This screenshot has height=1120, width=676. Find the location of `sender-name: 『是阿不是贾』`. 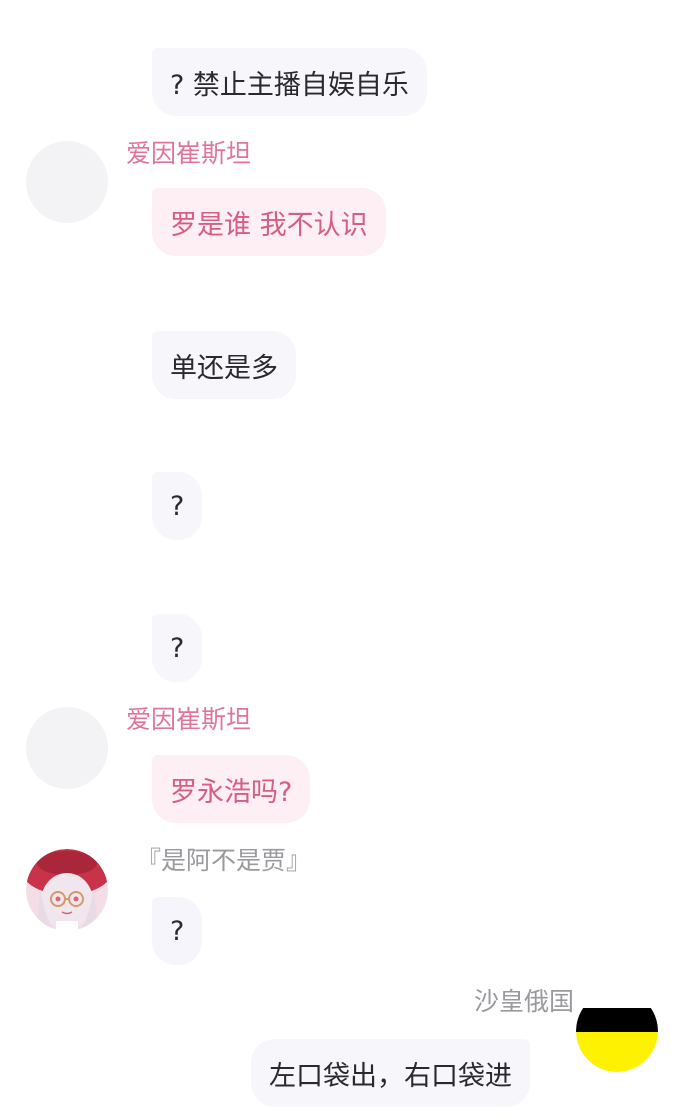

sender-name: 『是阿不是贾』 is located at coordinates (223, 861).